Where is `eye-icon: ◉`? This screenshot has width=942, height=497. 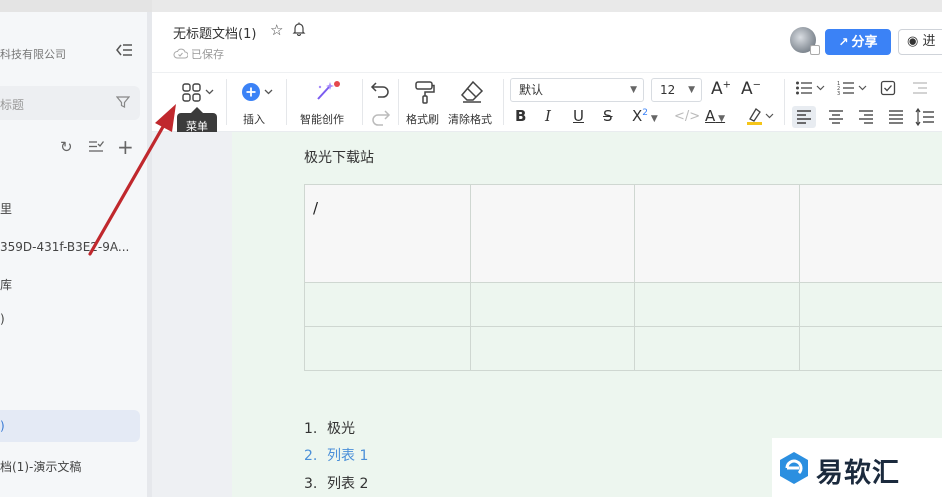
eye-icon: ◉ is located at coordinates (913, 41).